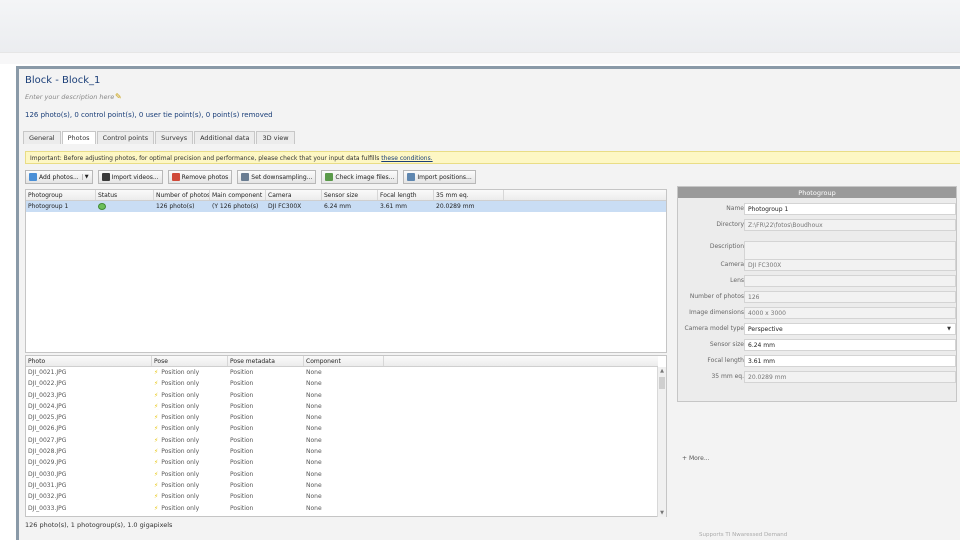 This screenshot has height=540, width=960. Describe the element at coordinates (200, 177) in the screenshot. I see `remove-photos-button: Remove photos` at that location.